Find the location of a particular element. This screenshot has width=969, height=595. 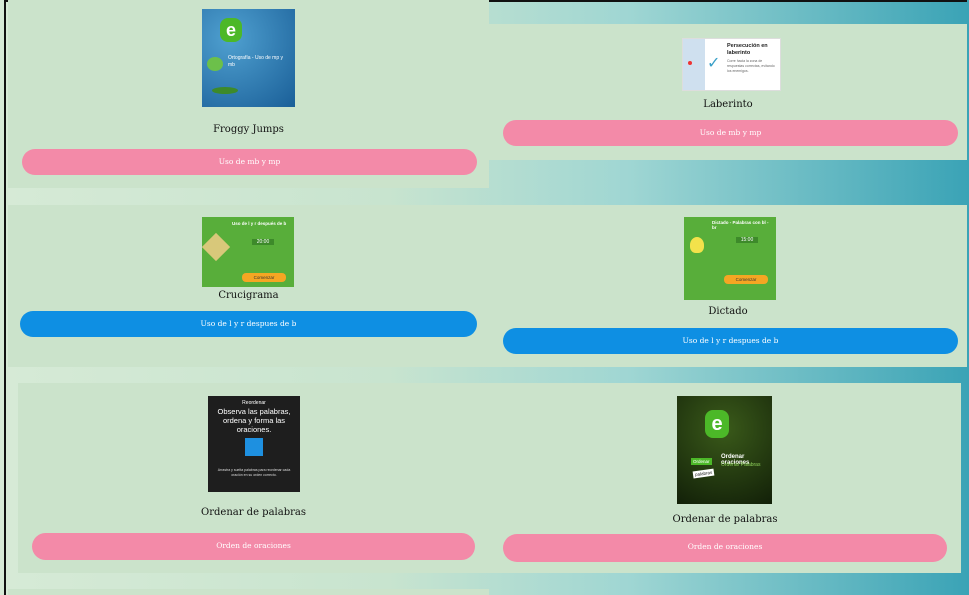

check-icon: ✓ is located at coordinates (714, 62).